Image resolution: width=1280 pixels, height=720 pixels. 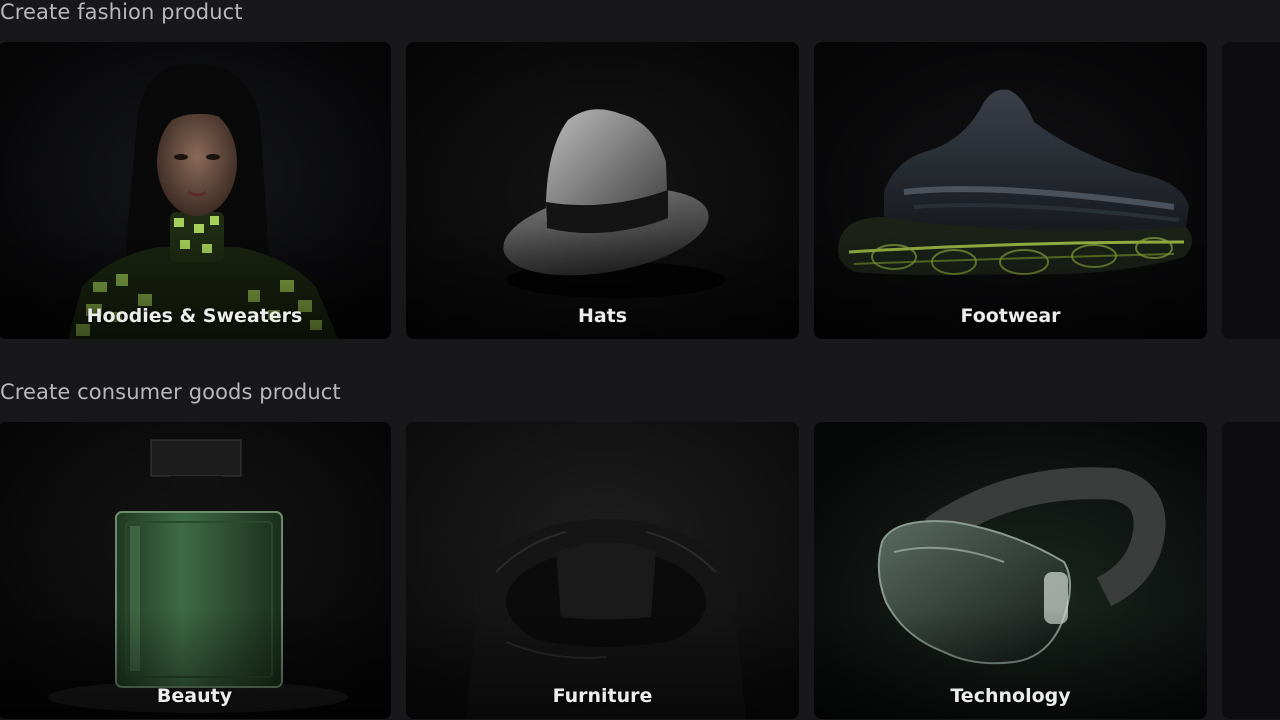 I want to click on section-title-fashion: Create fashion product, so click(x=121, y=12).